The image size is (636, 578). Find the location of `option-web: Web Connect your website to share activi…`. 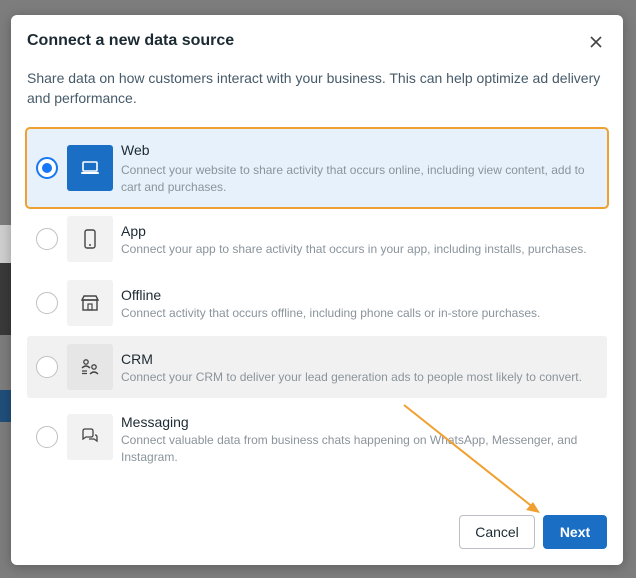

option-web: Web Connect your website to share activi… is located at coordinates (317, 168).